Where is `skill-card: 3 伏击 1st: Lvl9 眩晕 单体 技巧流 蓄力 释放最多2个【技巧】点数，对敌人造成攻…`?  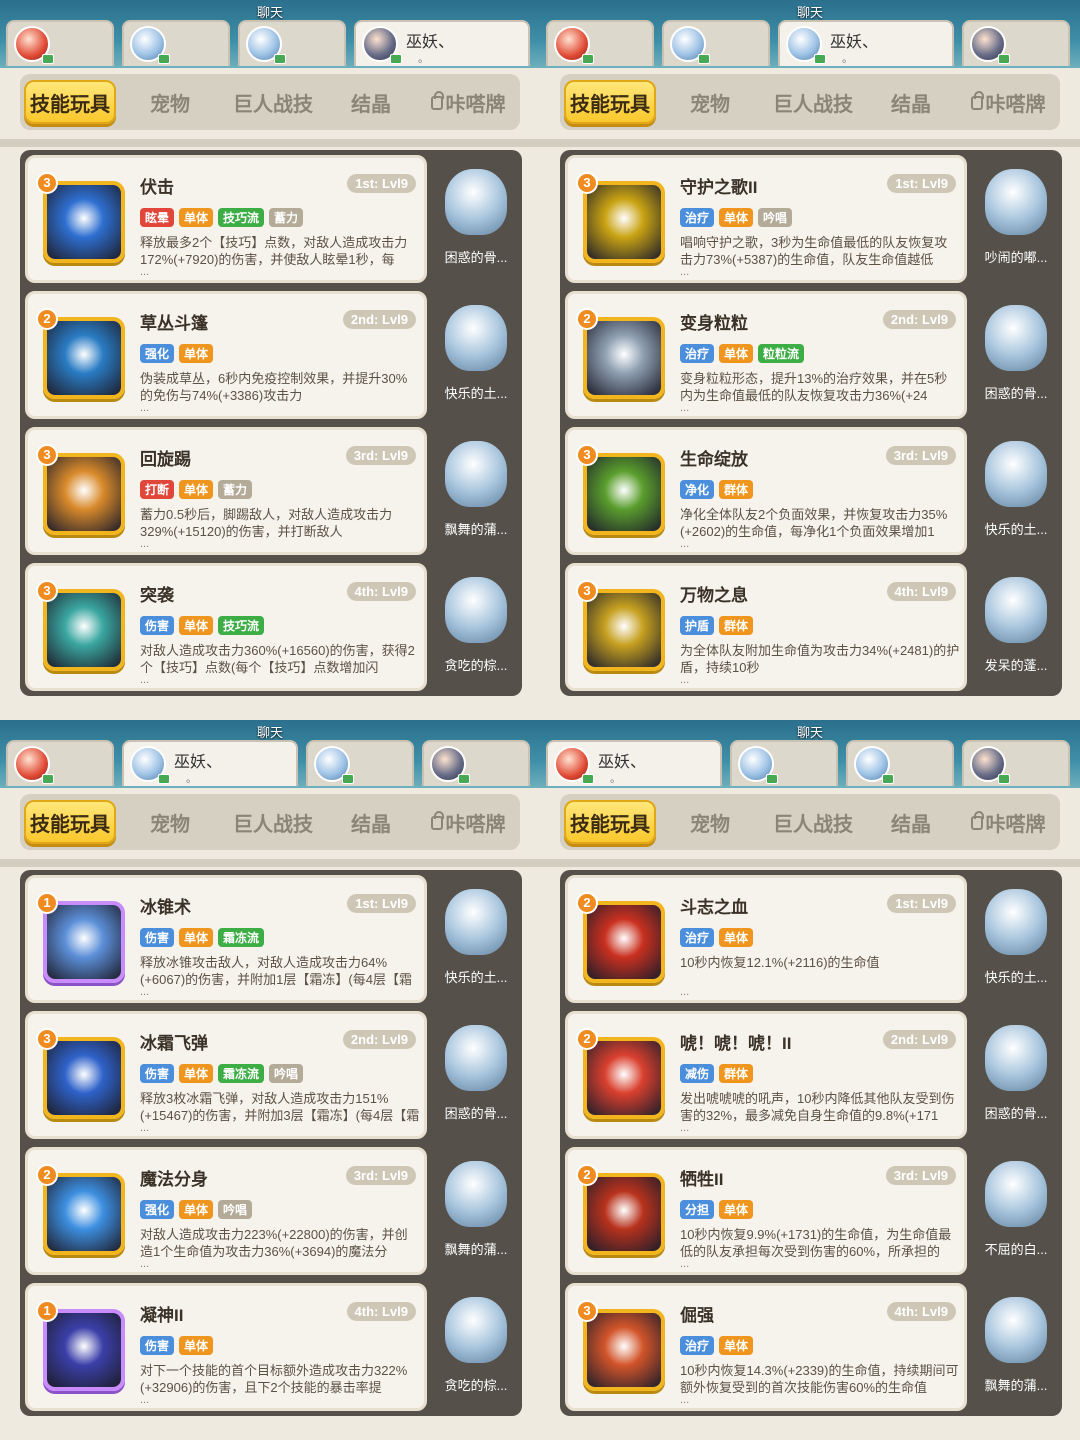
skill-card: 3 伏击 1st: Lvl9 眩晕 单体 技巧流 蓄力 释放最多2个【技巧】点数，对敌人造成攻… is located at coordinates (226, 219).